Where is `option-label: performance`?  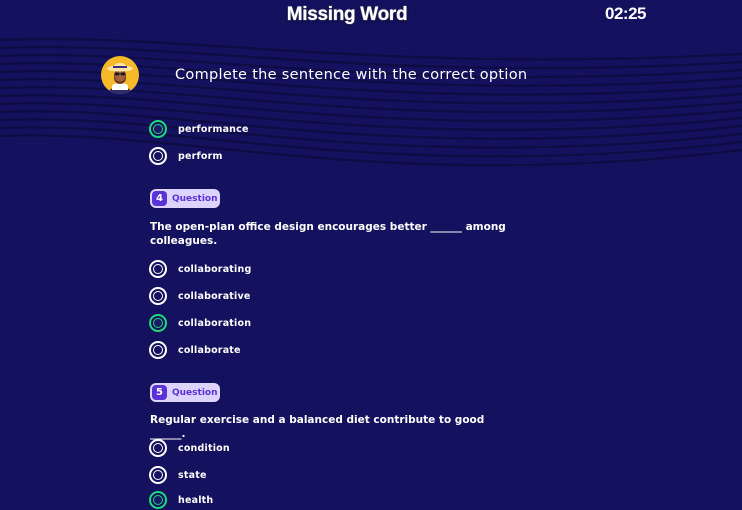 option-label: performance is located at coordinates (213, 129).